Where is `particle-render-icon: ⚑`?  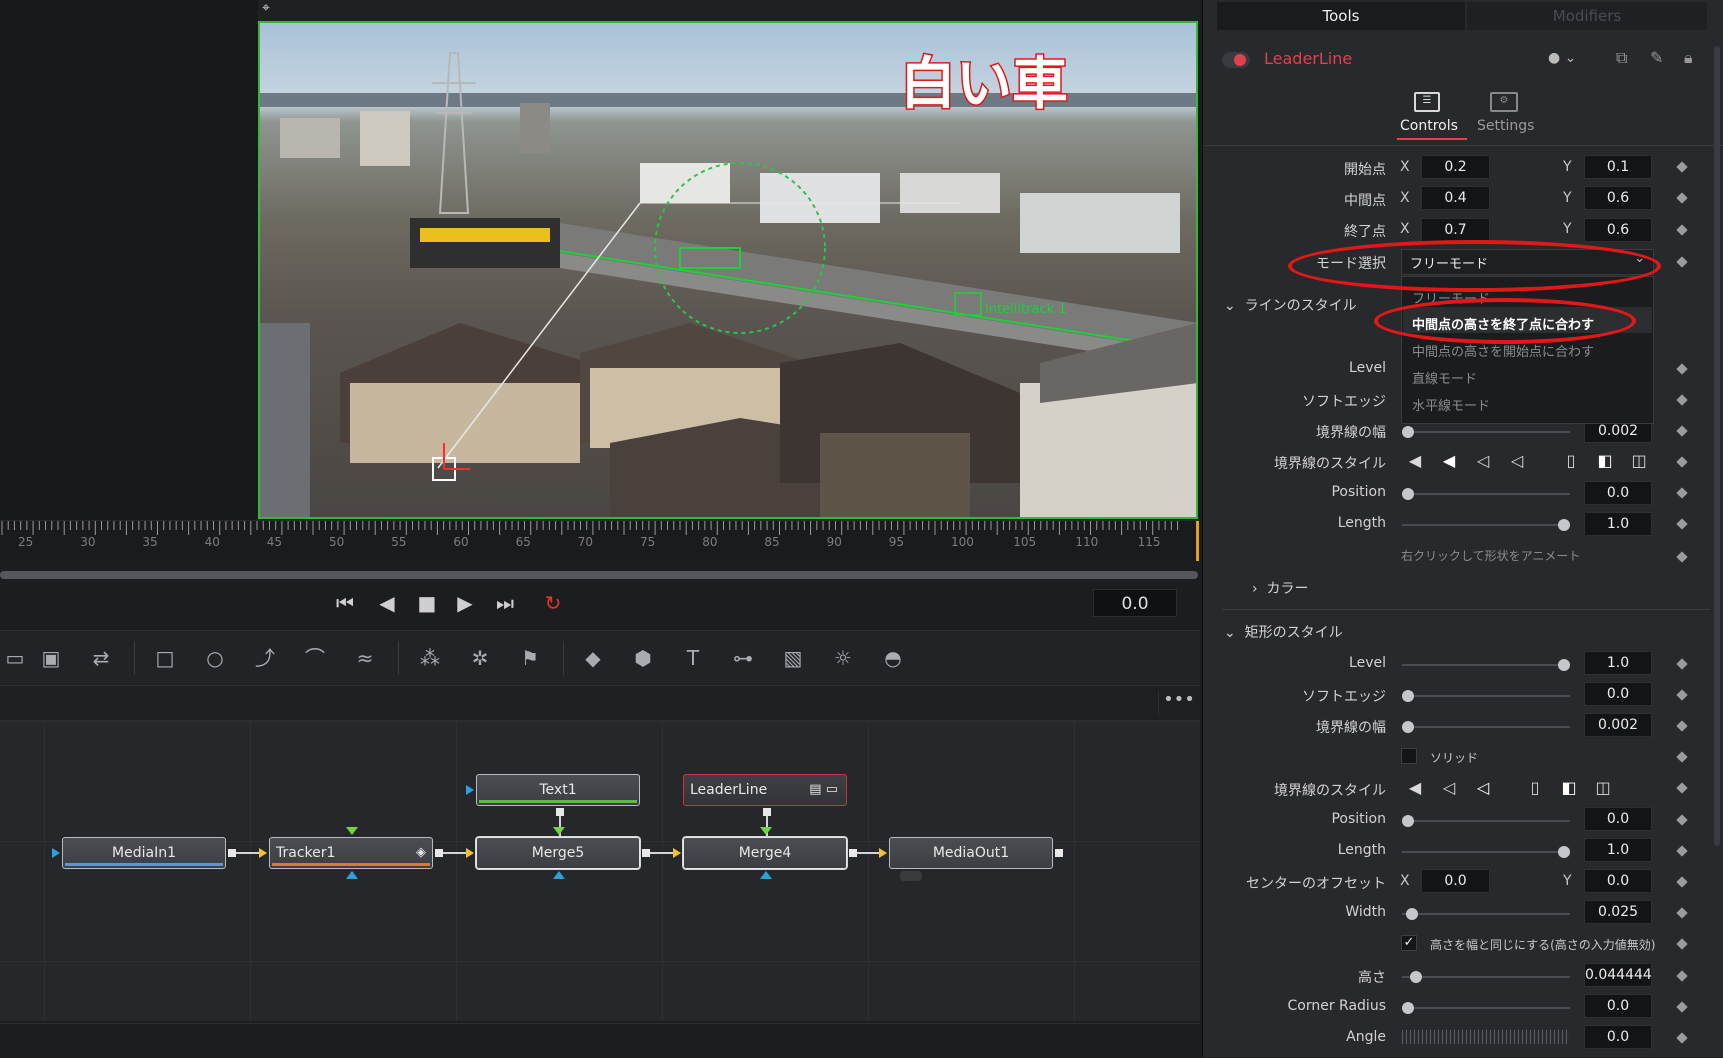 particle-render-icon: ⚑ is located at coordinates (530, 658).